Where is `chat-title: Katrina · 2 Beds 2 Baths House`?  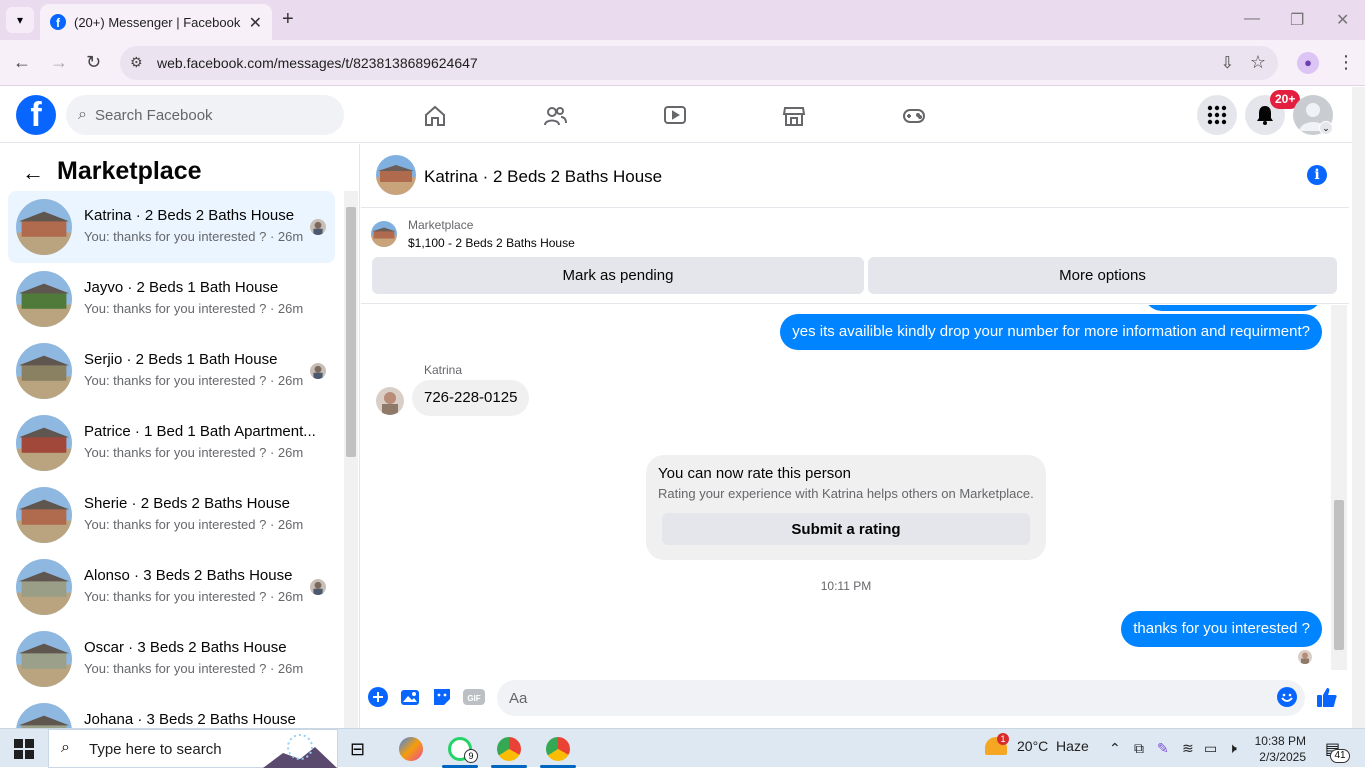
chat-title: Katrina · 2 Beds 2 Baths House is located at coordinates (543, 177).